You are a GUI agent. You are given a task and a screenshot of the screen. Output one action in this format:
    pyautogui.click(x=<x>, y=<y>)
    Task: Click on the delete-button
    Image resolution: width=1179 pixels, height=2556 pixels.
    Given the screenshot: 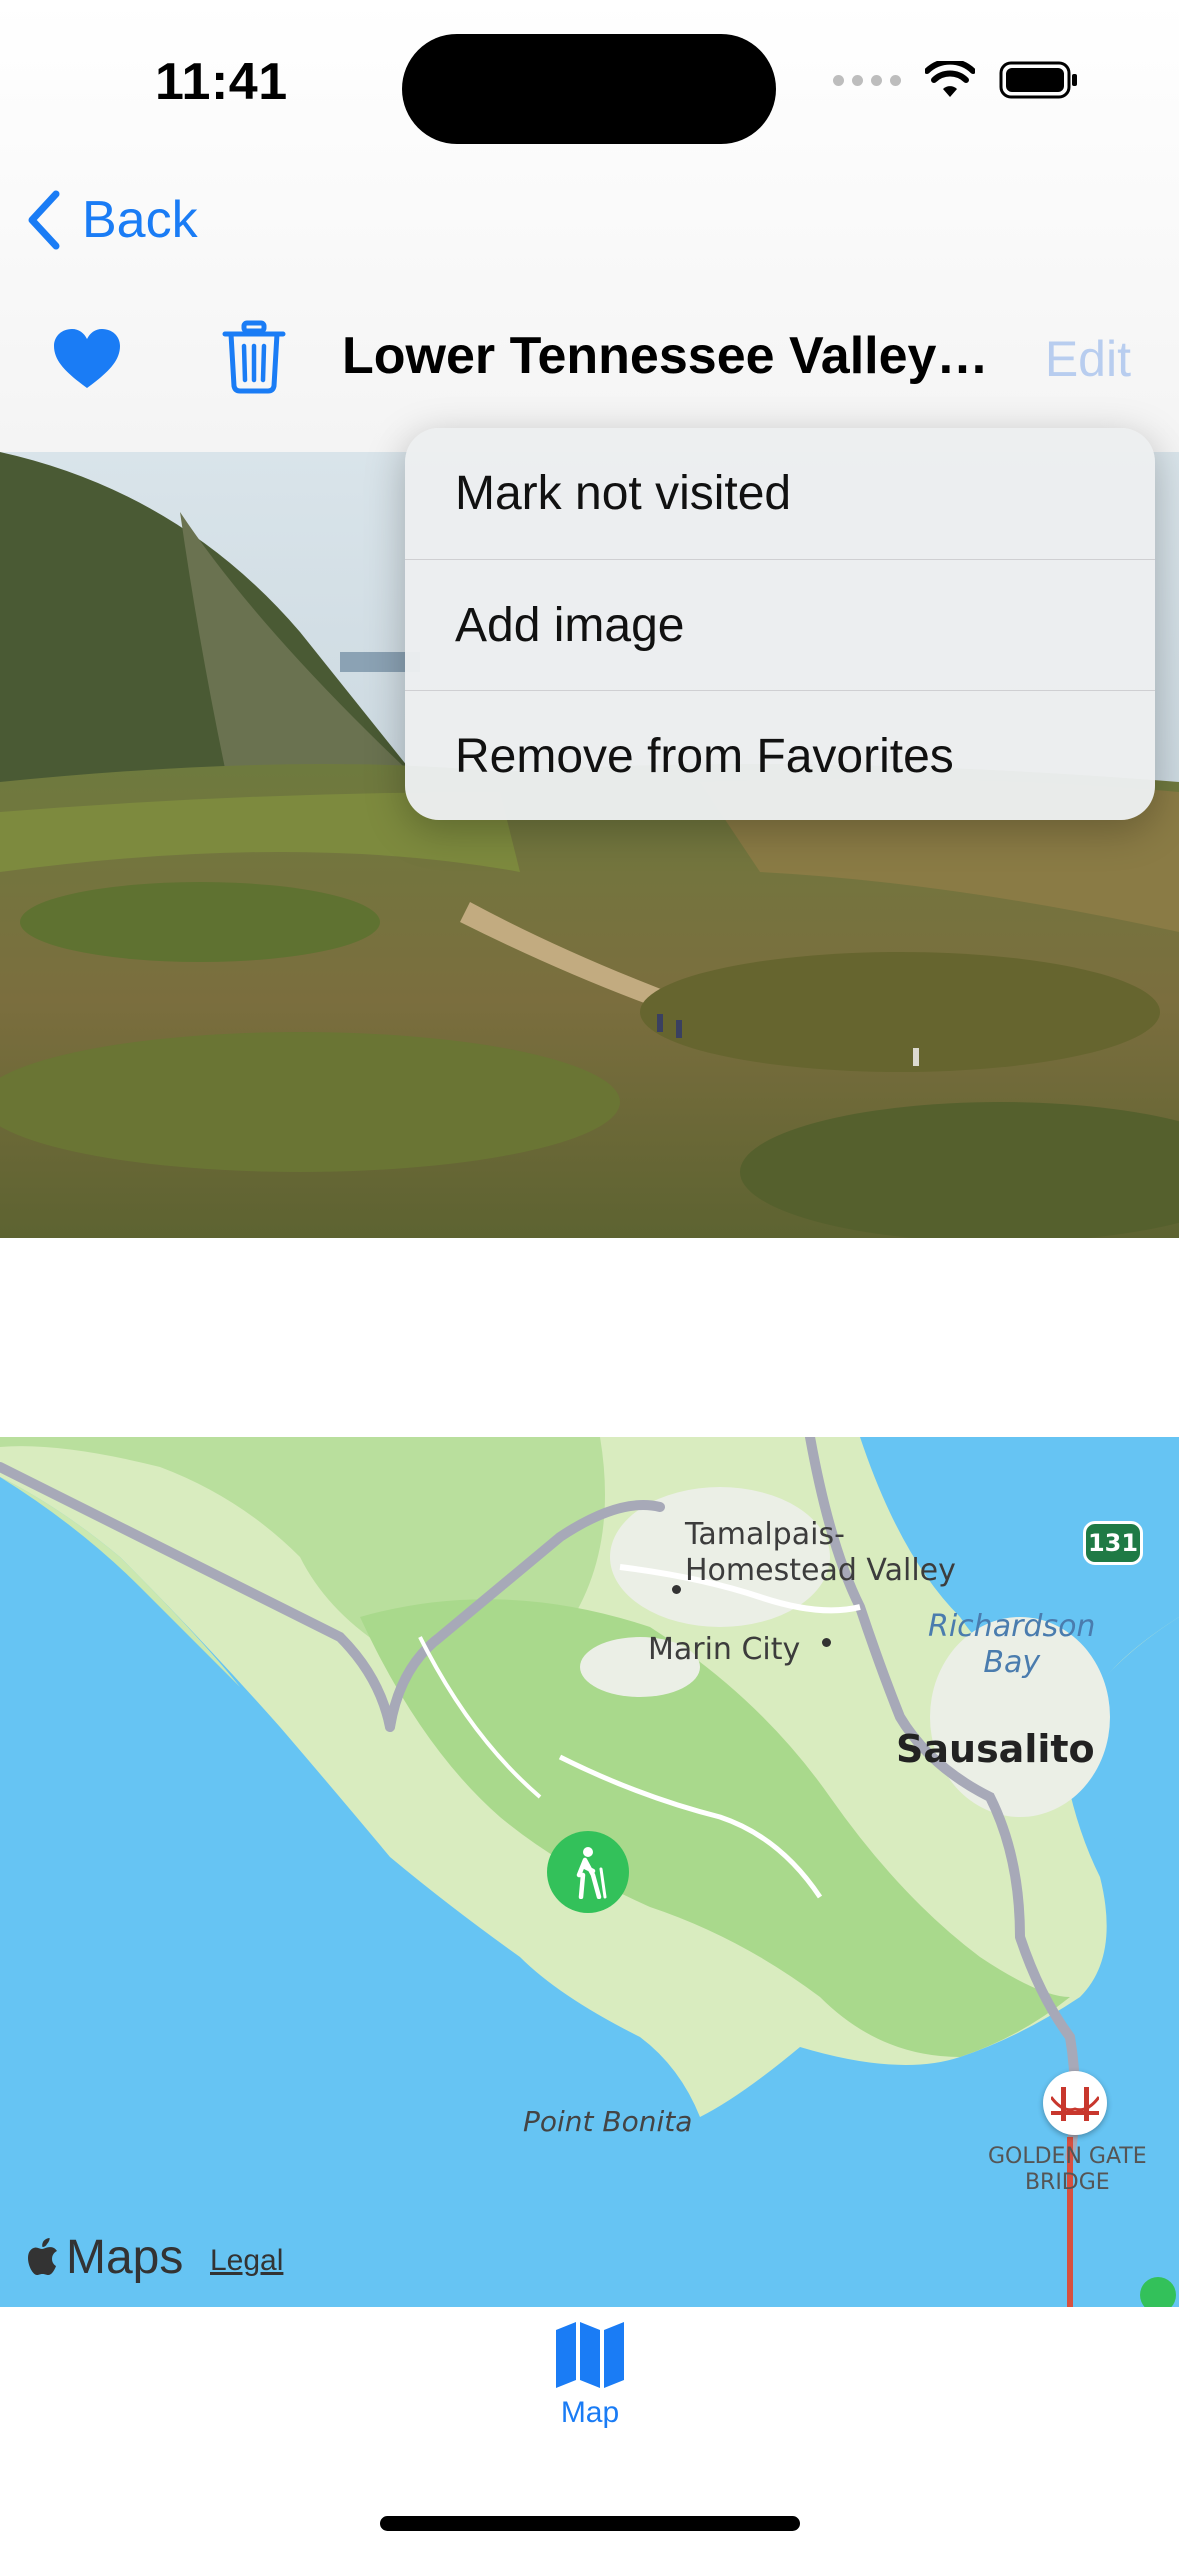 What is the action you would take?
    pyautogui.click(x=254, y=359)
    